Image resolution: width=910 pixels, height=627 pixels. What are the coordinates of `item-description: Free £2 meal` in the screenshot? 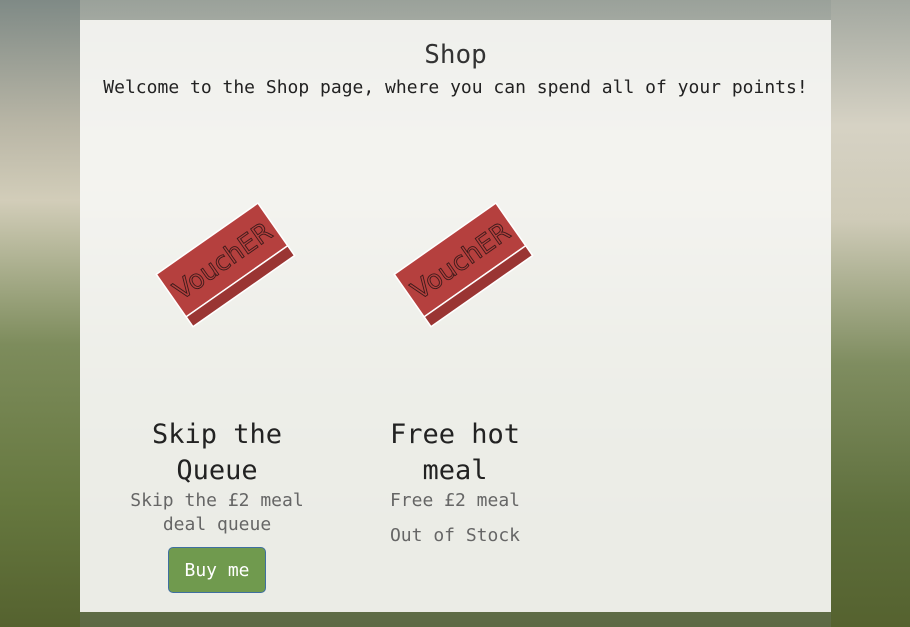 It's located at (455, 500).